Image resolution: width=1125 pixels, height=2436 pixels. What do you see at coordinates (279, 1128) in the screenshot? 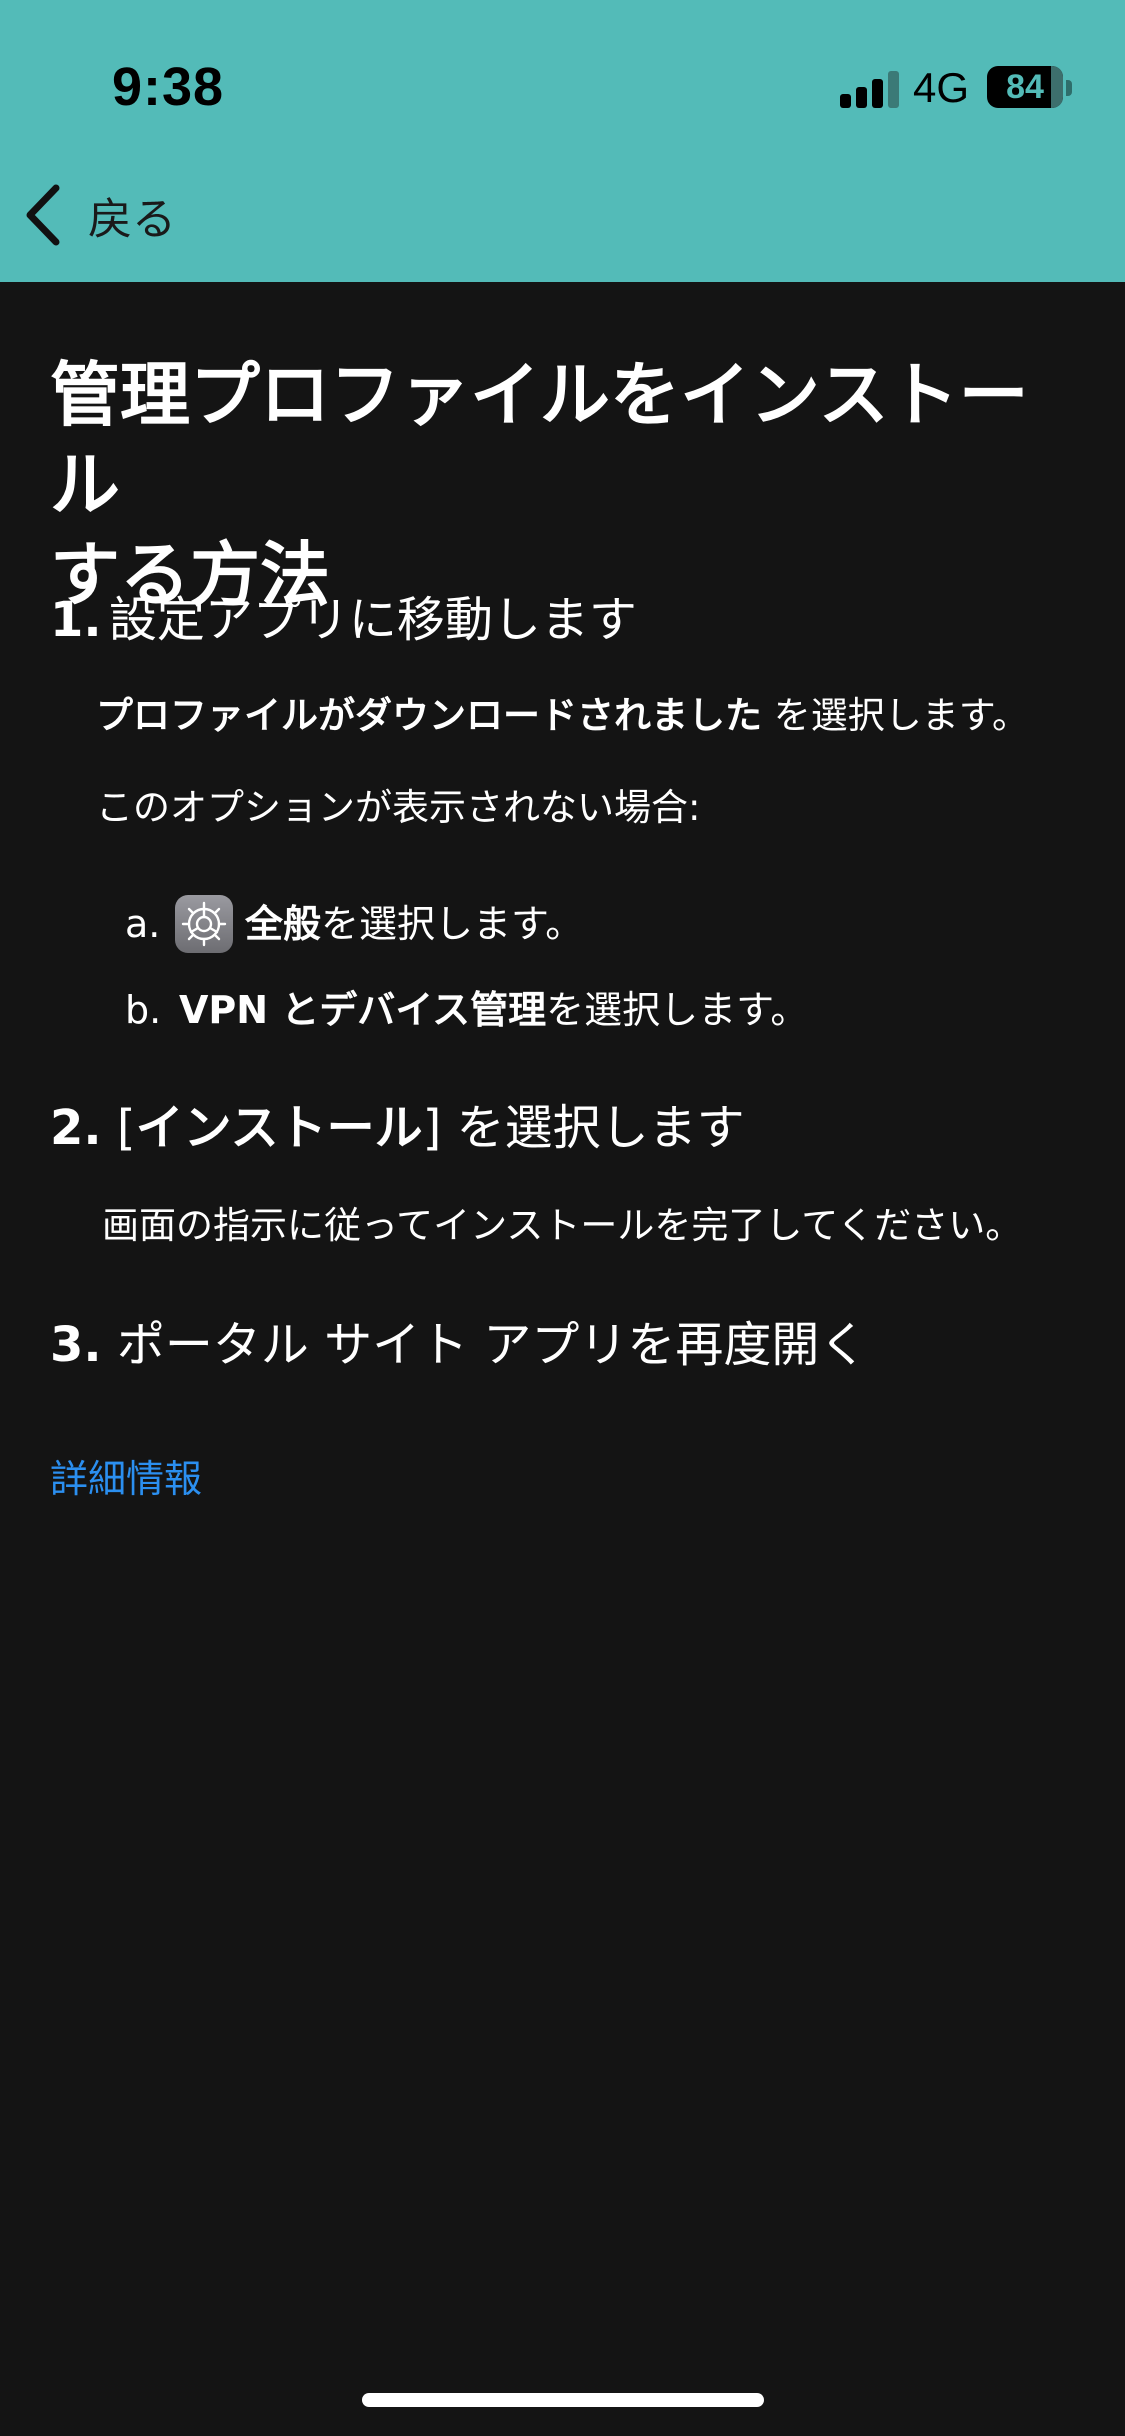
I see `step-2-bold: インストール` at bounding box center [279, 1128].